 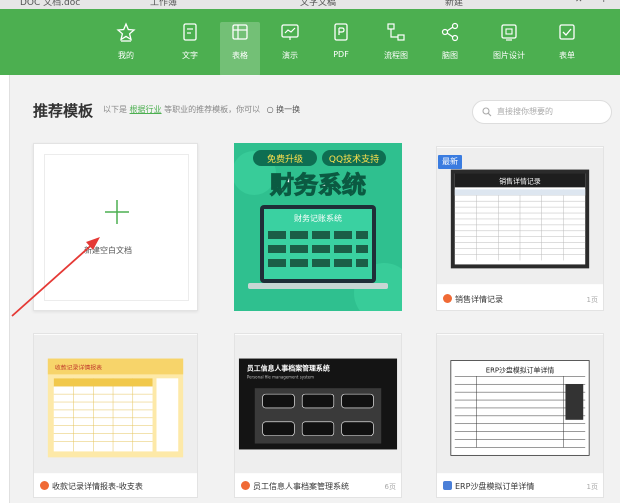 I want to click on browser-tab-strip: DOC 文档.doc 工作簿 文字文稿 新建 ✕ +, so click(x=310, y=4).